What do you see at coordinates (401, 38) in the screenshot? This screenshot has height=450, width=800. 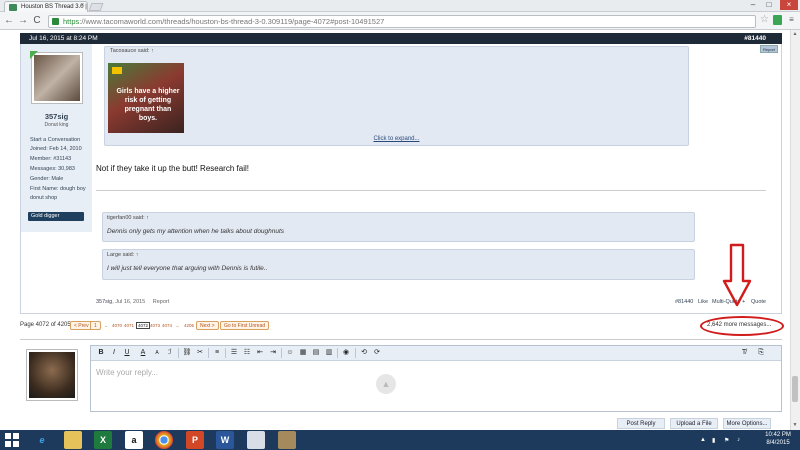 I see `post-header: Jul 16, 2015 at 8:24 PM #81440` at bounding box center [401, 38].